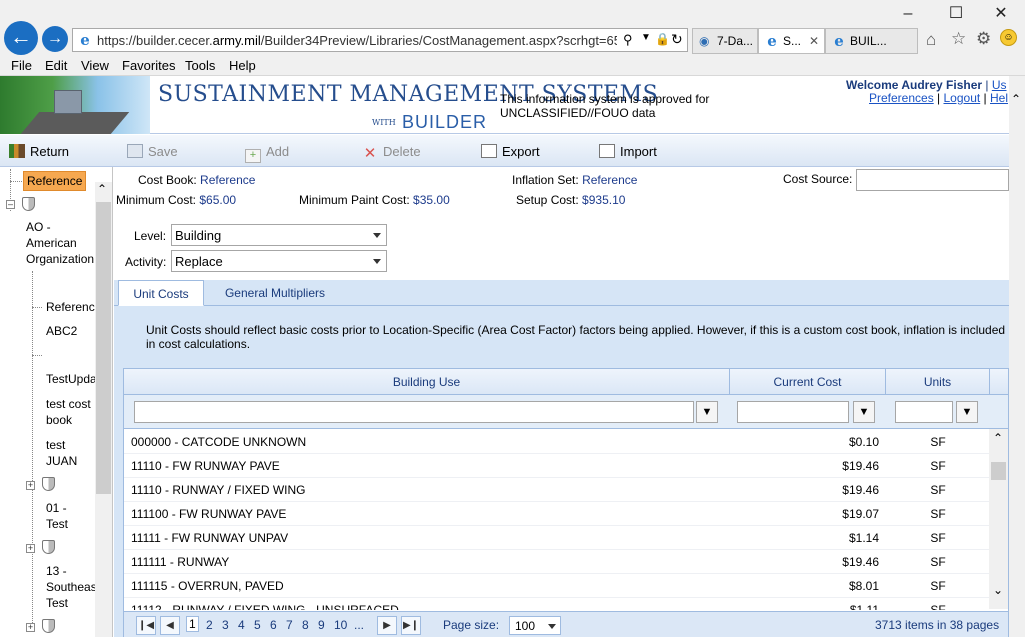 This screenshot has width=1025, height=638. What do you see at coordinates (340, 625) in the screenshot?
I see `page-number-10: 10` at bounding box center [340, 625].